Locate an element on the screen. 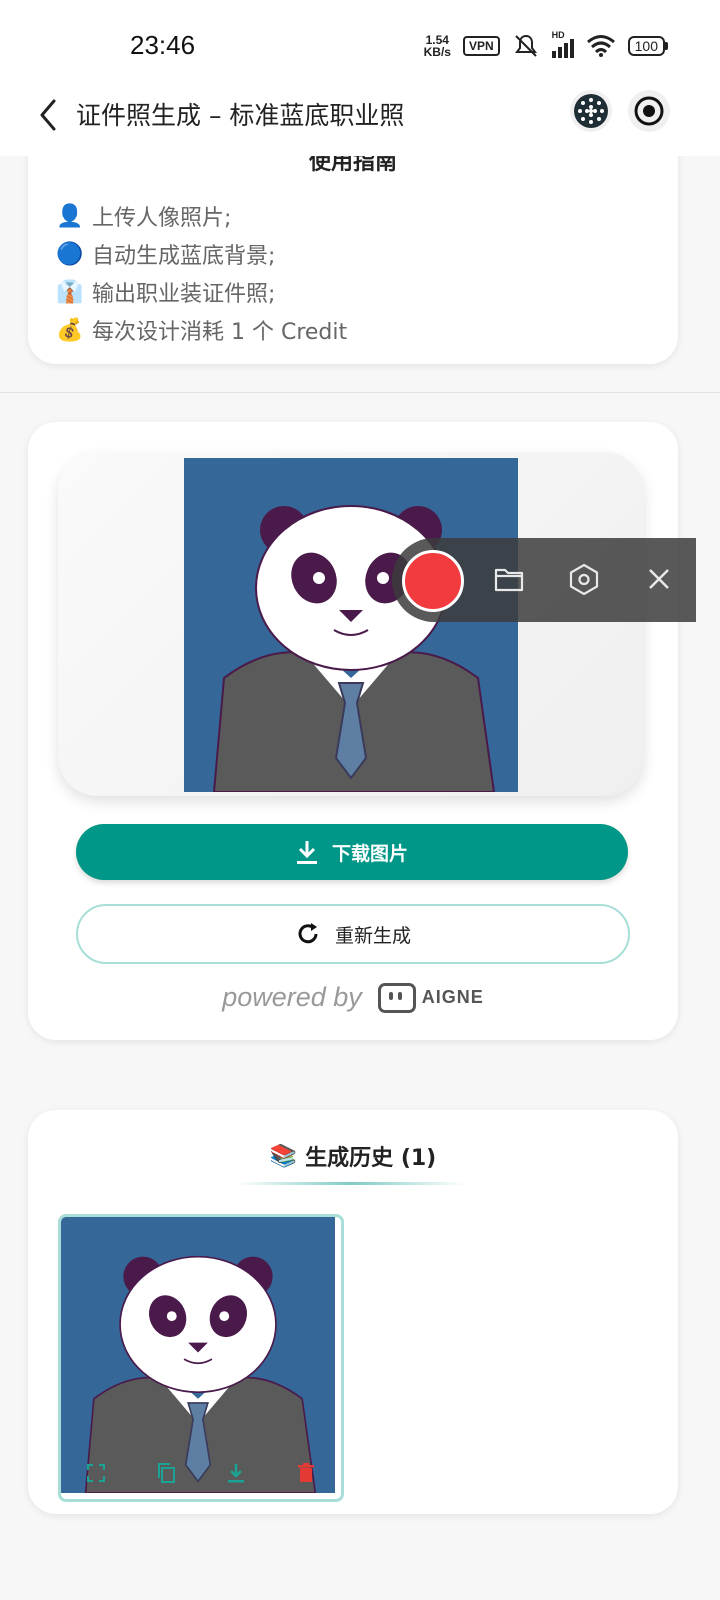  guide-item: 🔵 自动生成蓝底背景; is located at coordinates (165, 254).